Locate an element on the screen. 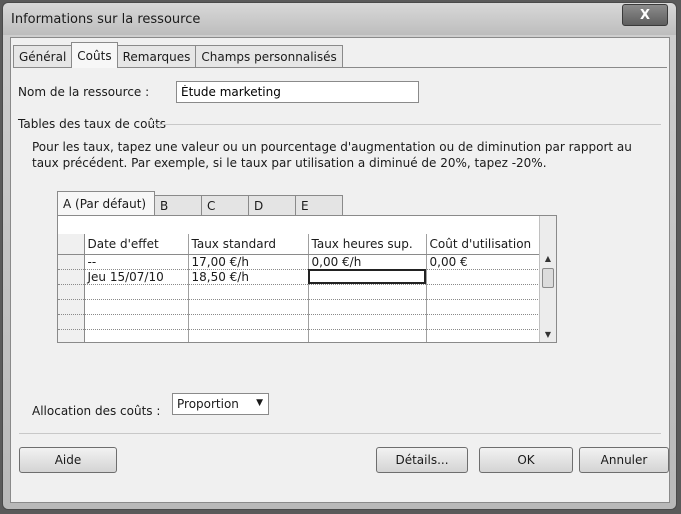  cost-allocation-select: Proportion ▼ is located at coordinates (220, 404).